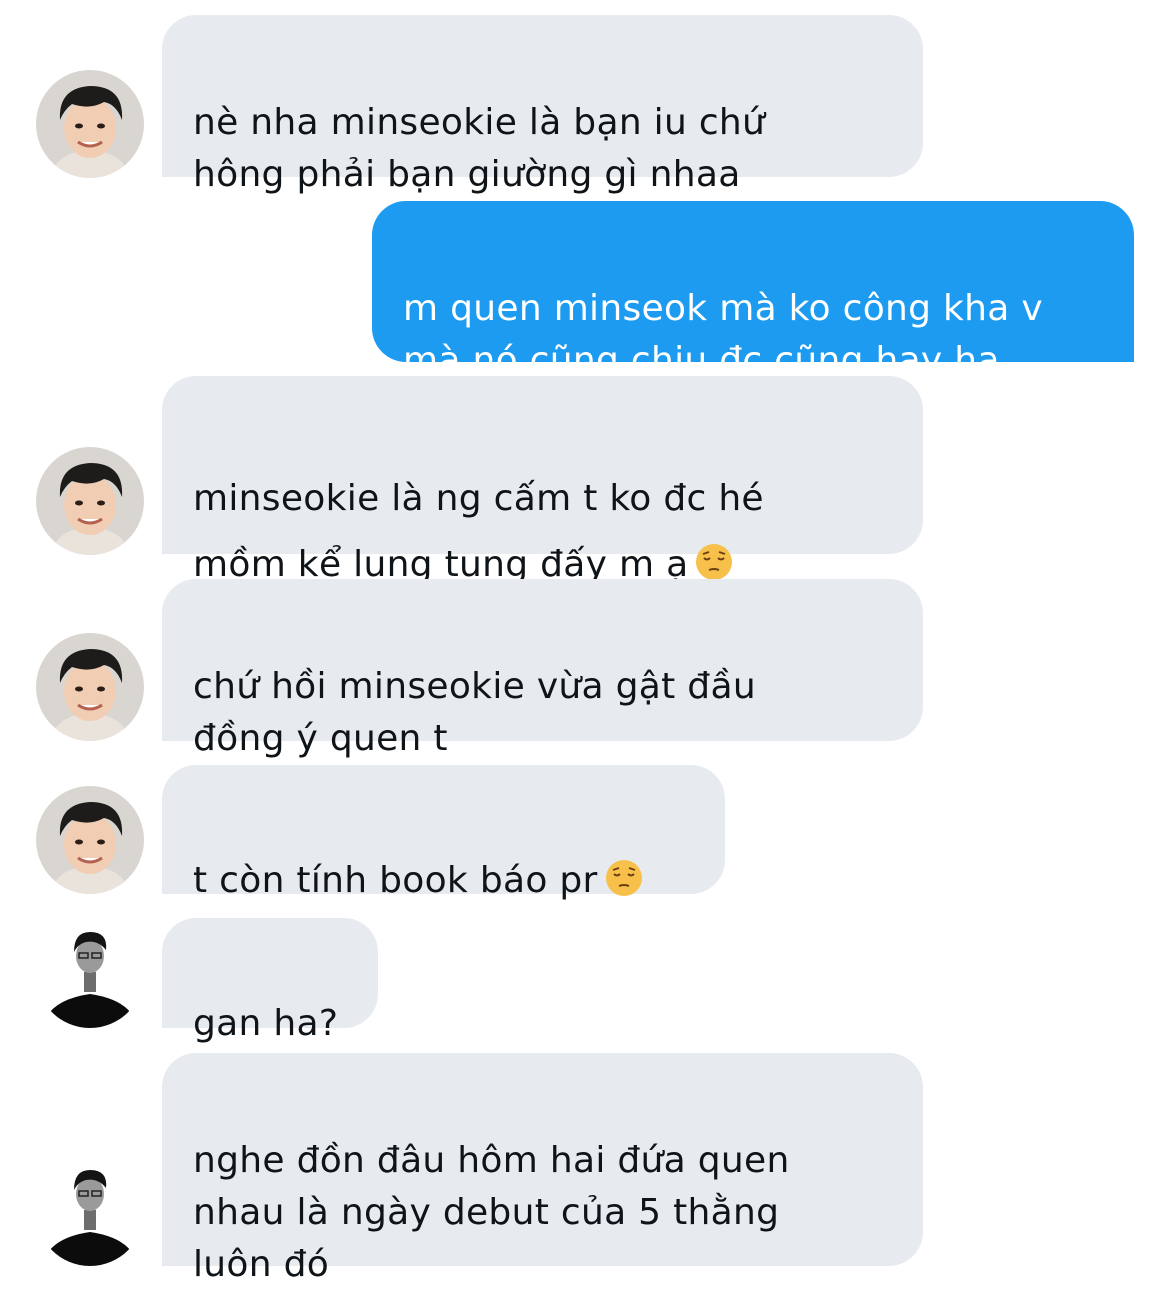  Describe the element at coordinates (443, 833) in the screenshot. I see `message-bubble: t còn tính book báo pr` at that location.